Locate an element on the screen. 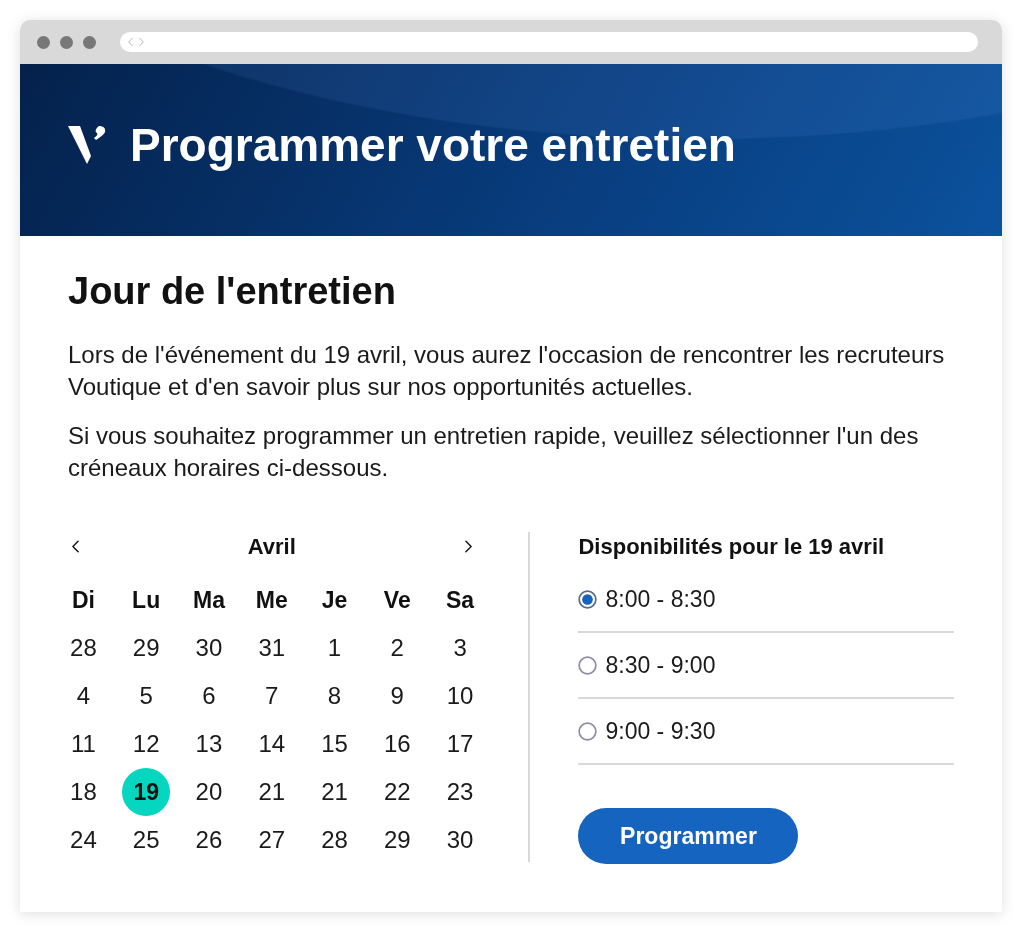  logo-icon is located at coordinates (87, 145).